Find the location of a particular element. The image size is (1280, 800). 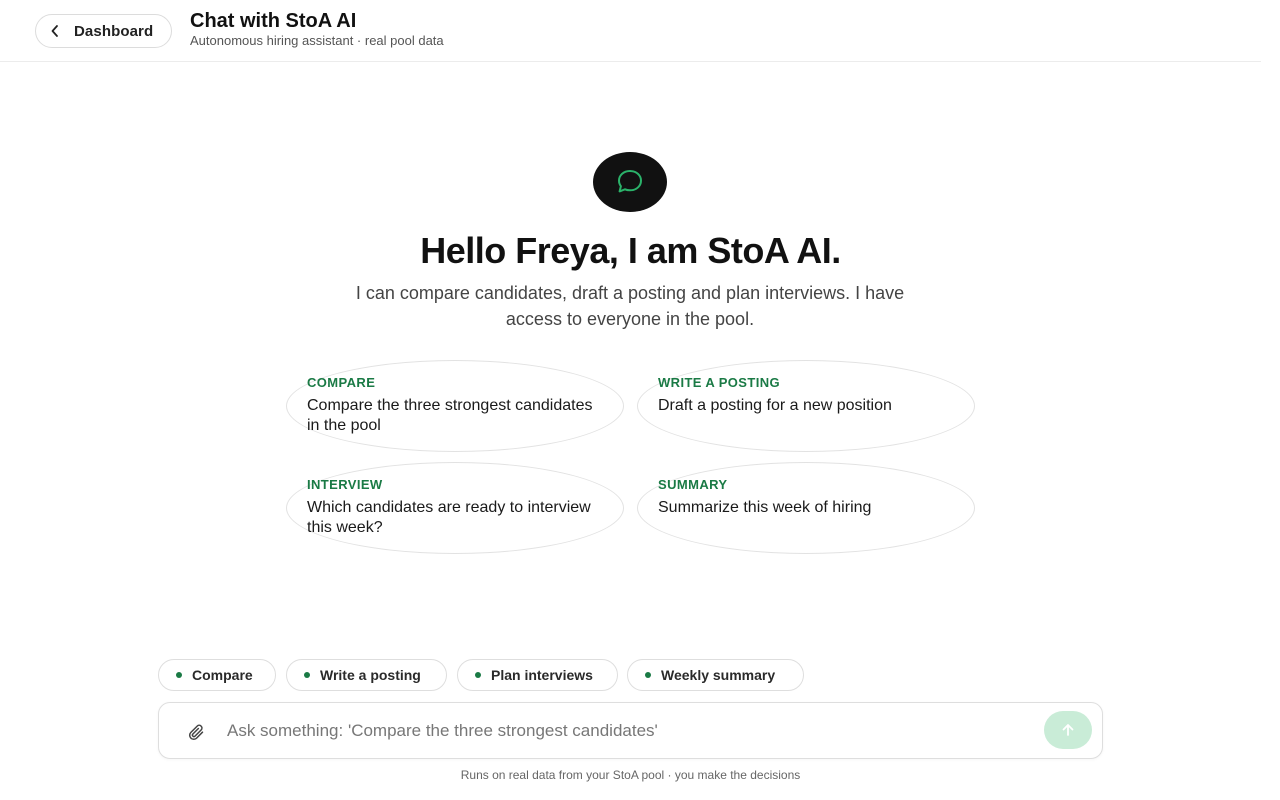

card-tag: WRITE A POSTING is located at coordinates (719, 382).